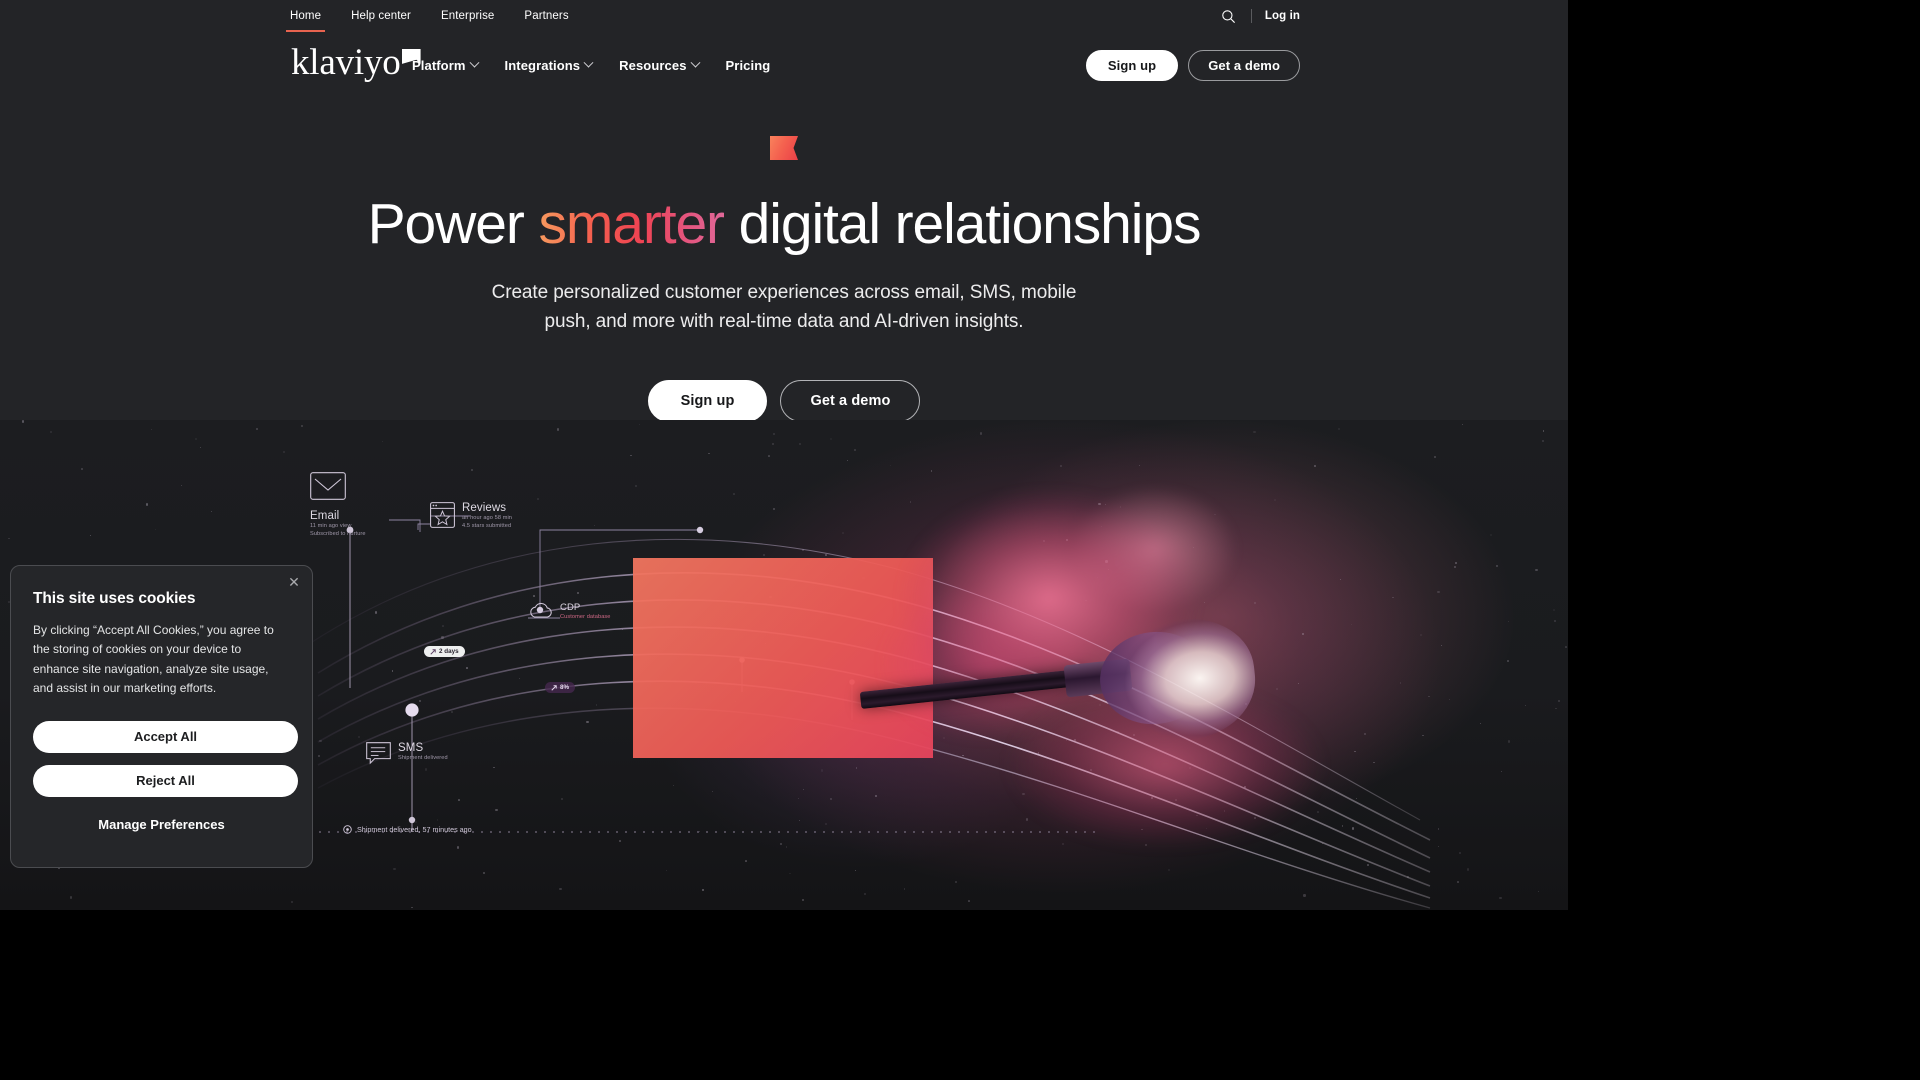  I want to click on nav-item-integrations: Integrations, so click(549, 65).